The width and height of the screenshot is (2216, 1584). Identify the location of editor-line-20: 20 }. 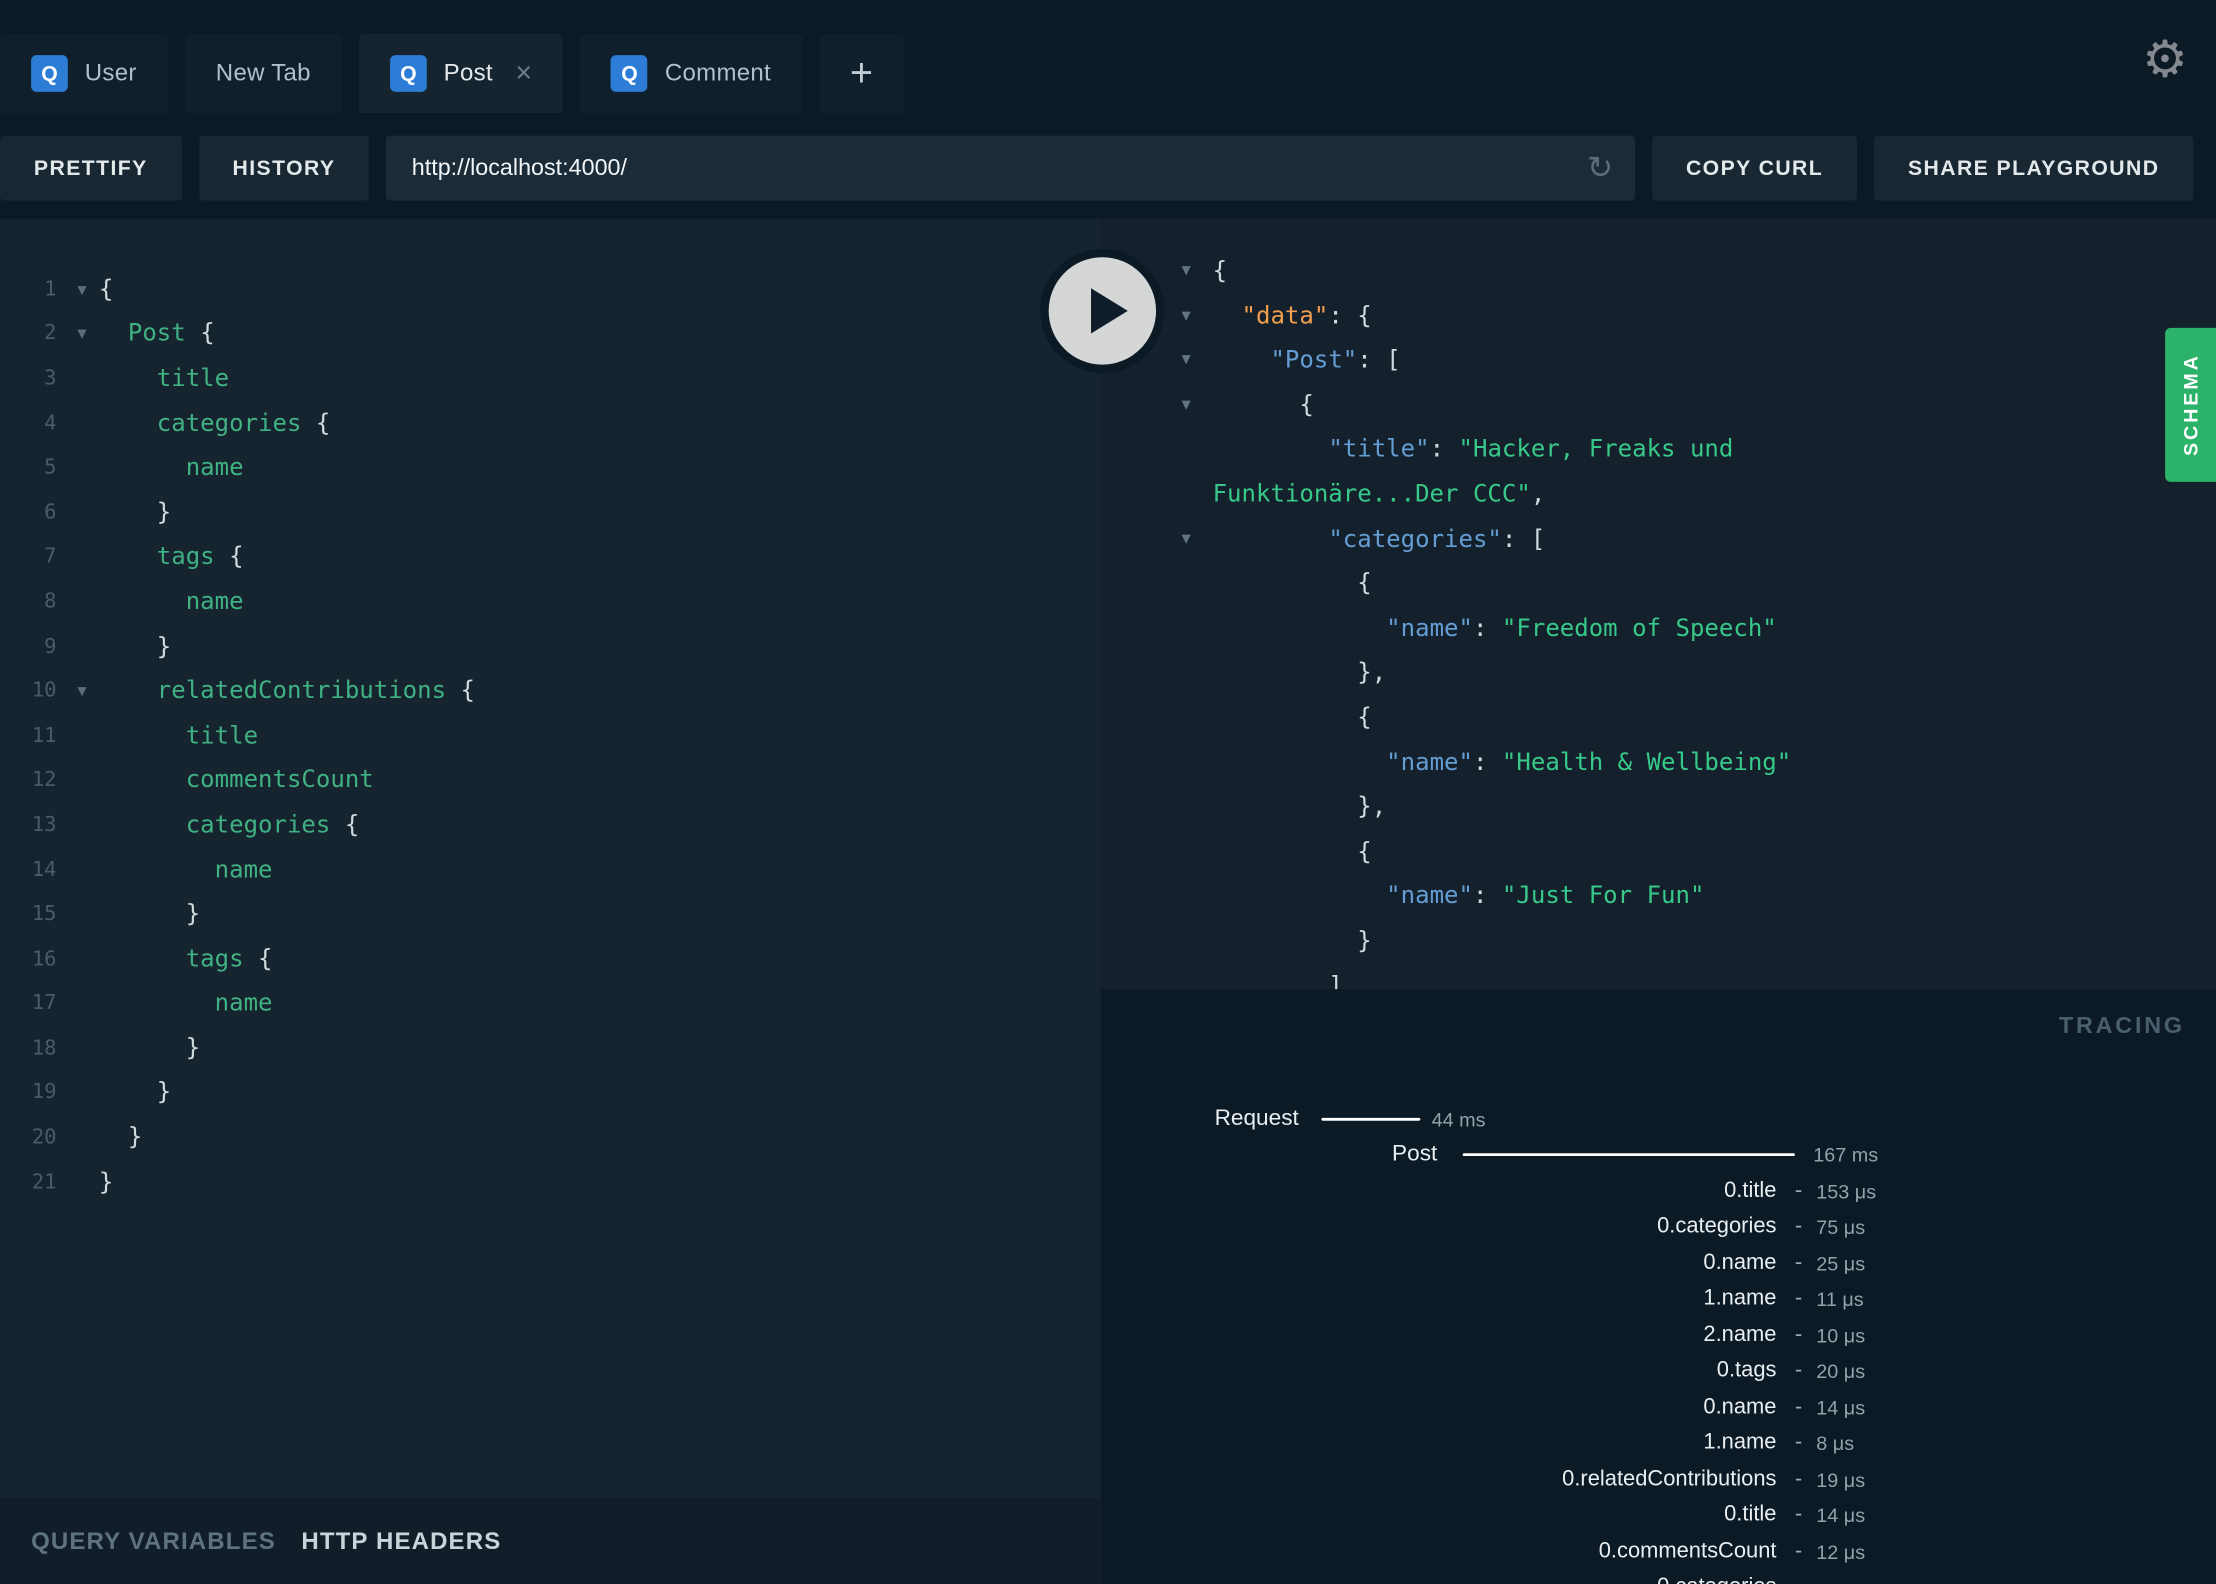
(550, 1137).